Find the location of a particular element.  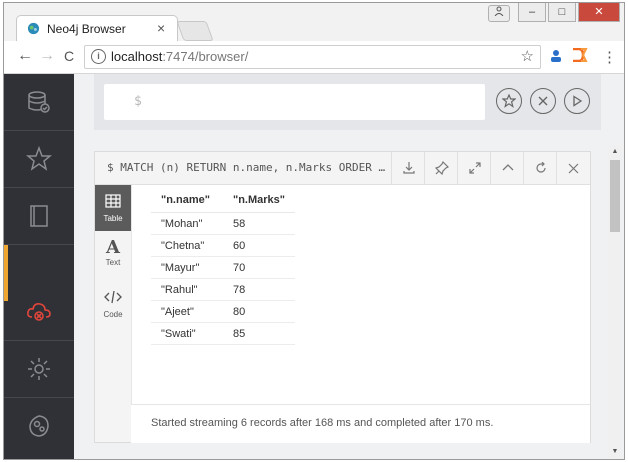

tab-table: Table is located at coordinates (113, 208).